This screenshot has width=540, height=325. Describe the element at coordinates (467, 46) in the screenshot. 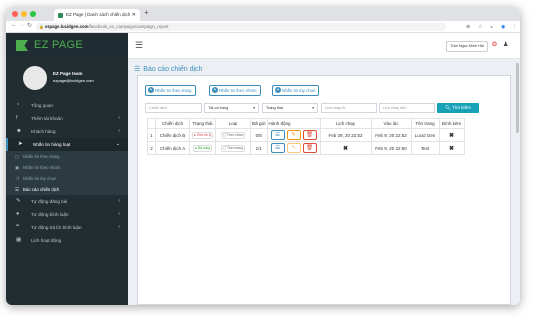

I see `user-button: Trần Ngọc Minh Hải` at that location.